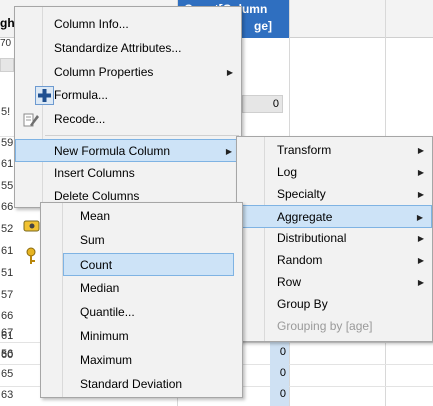  Describe the element at coordinates (7, 395) in the screenshot. I see `table-cell: 63` at that location.